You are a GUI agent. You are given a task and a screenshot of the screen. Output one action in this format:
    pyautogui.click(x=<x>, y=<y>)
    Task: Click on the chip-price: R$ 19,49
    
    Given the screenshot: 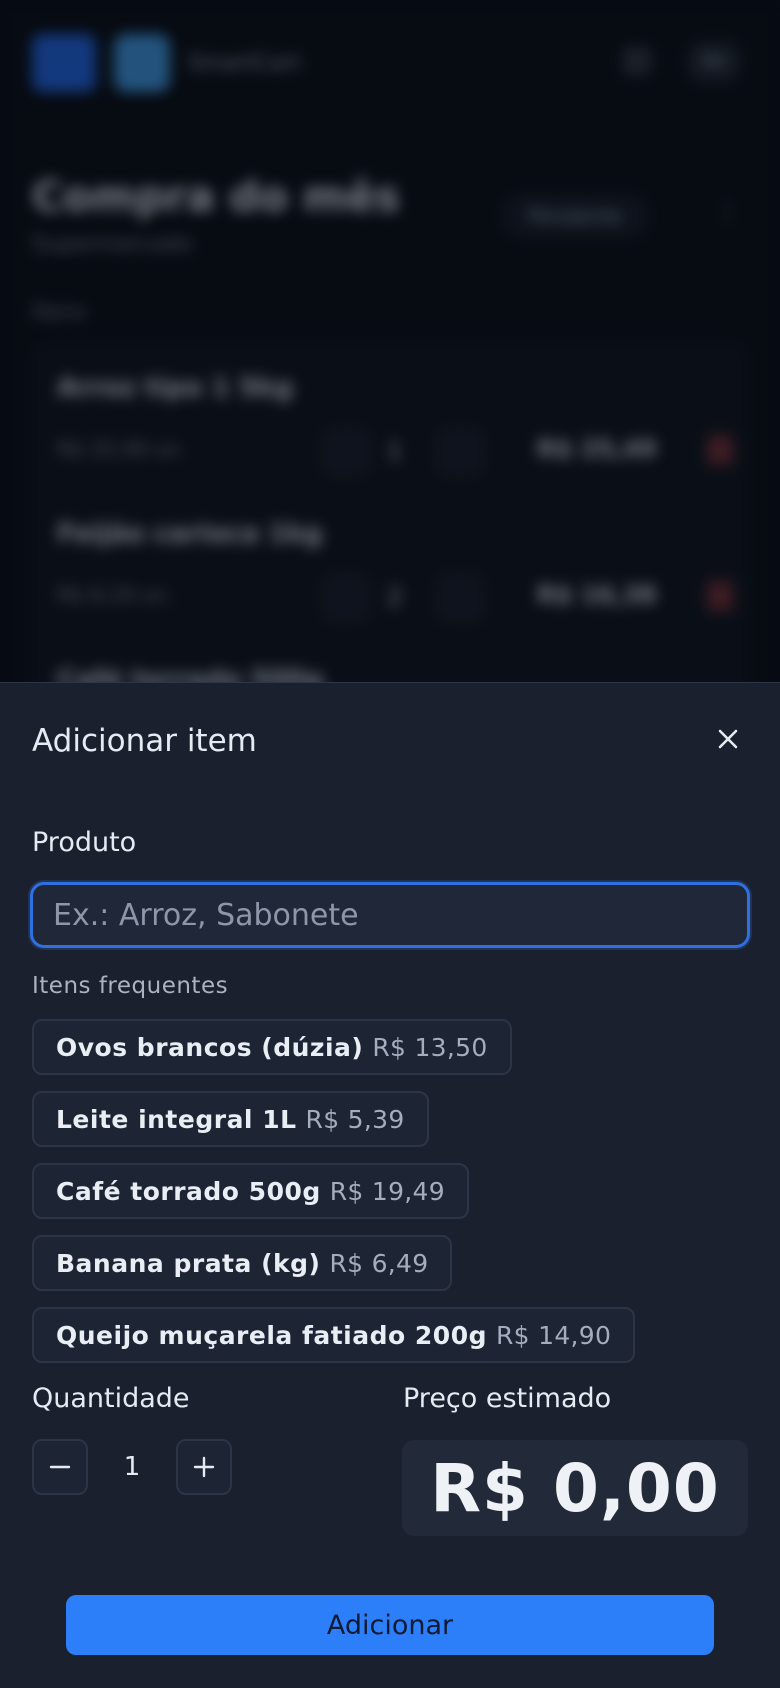 What is the action you would take?
    pyautogui.click(x=387, y=1191)
    